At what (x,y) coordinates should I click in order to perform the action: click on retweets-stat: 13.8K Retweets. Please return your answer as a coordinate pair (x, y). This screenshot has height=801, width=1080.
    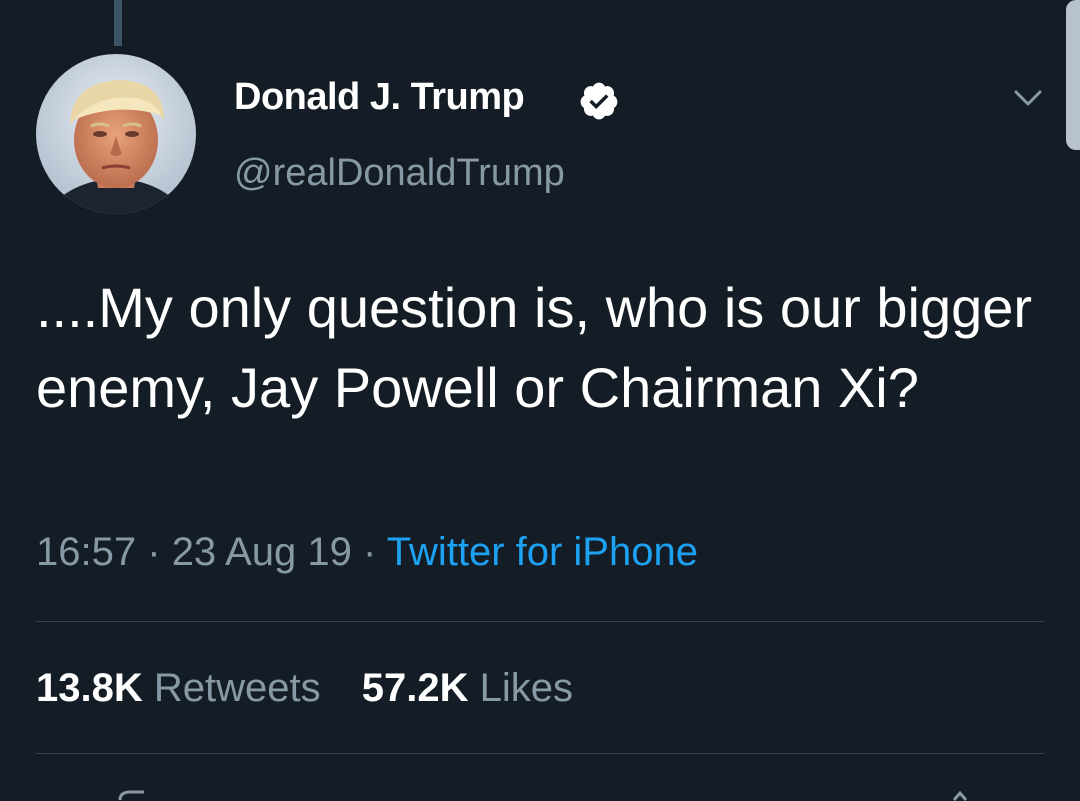
    Looking at the image, I should click on (184, 688).